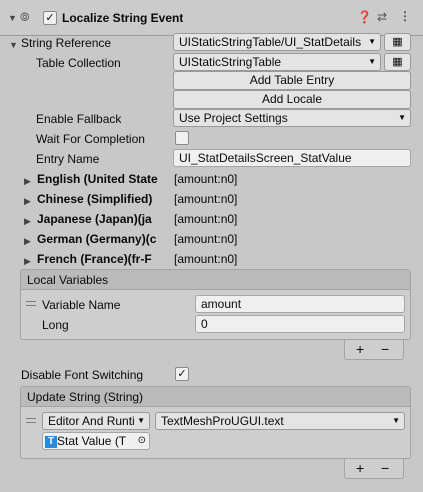 The width and height of the screenshot is (423, 492). What do you see at coordinates (66, 43) in the screenshot?
I see `string-reference-label: String Reference` at bounding box center [66, 43].